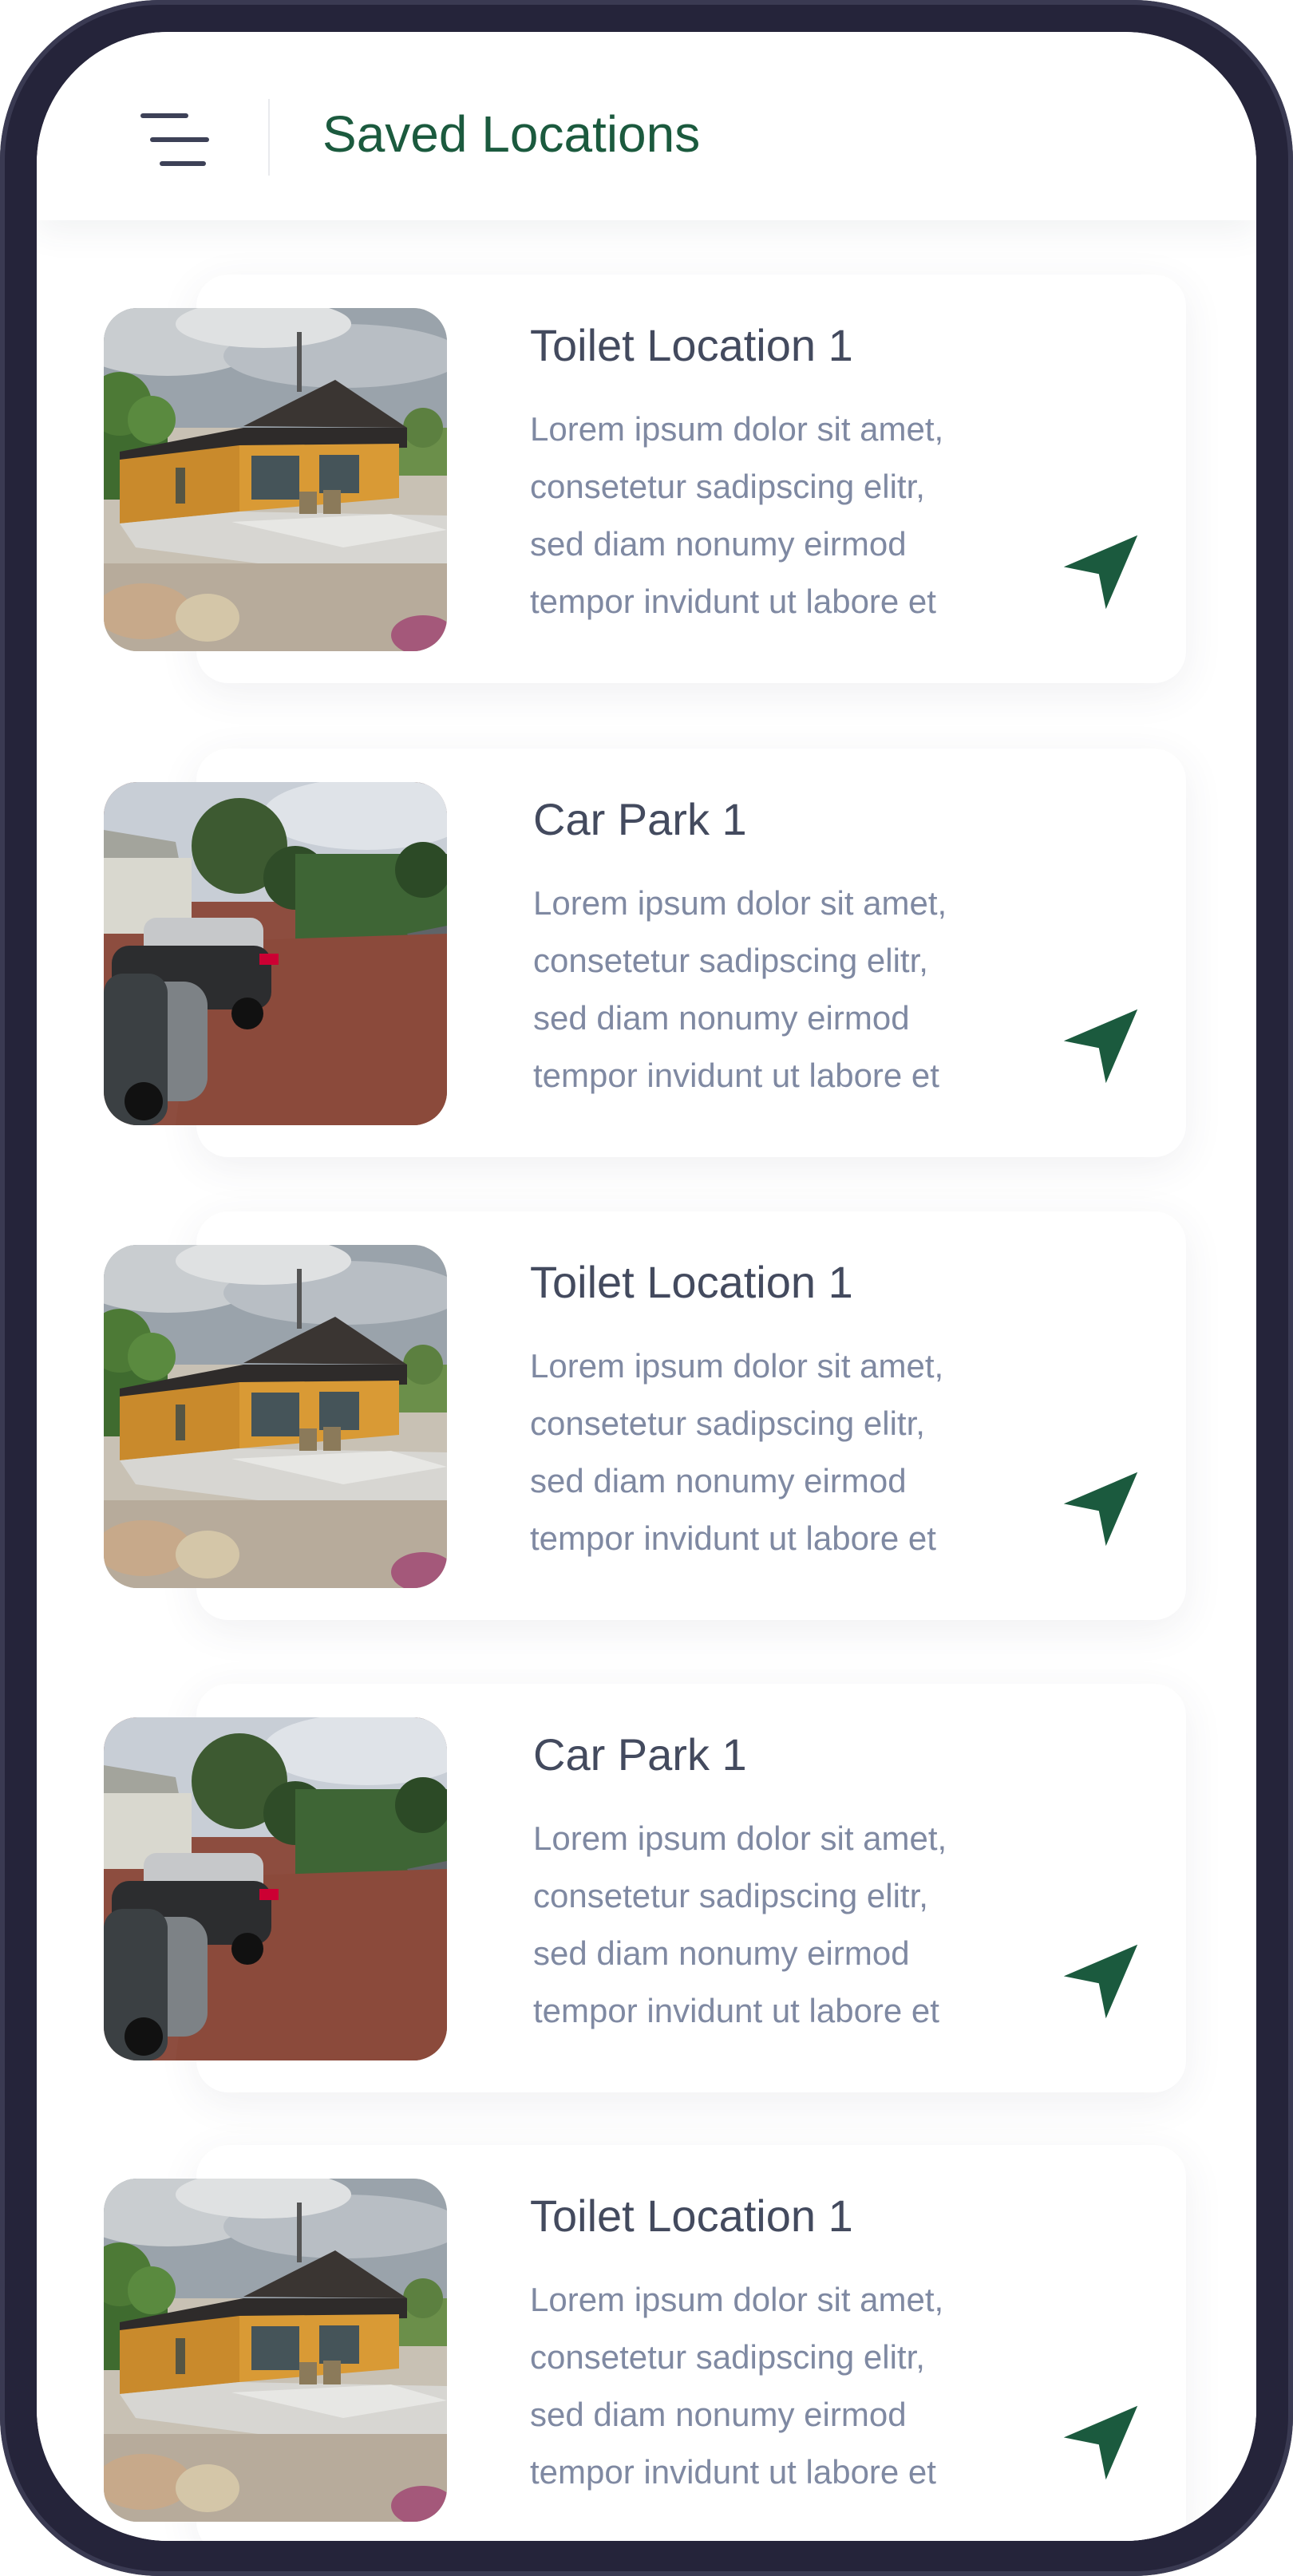 The width and height of the screenshot is (1293, 2576). I want to click on app-header: Saved Locations, so click(646, 126).